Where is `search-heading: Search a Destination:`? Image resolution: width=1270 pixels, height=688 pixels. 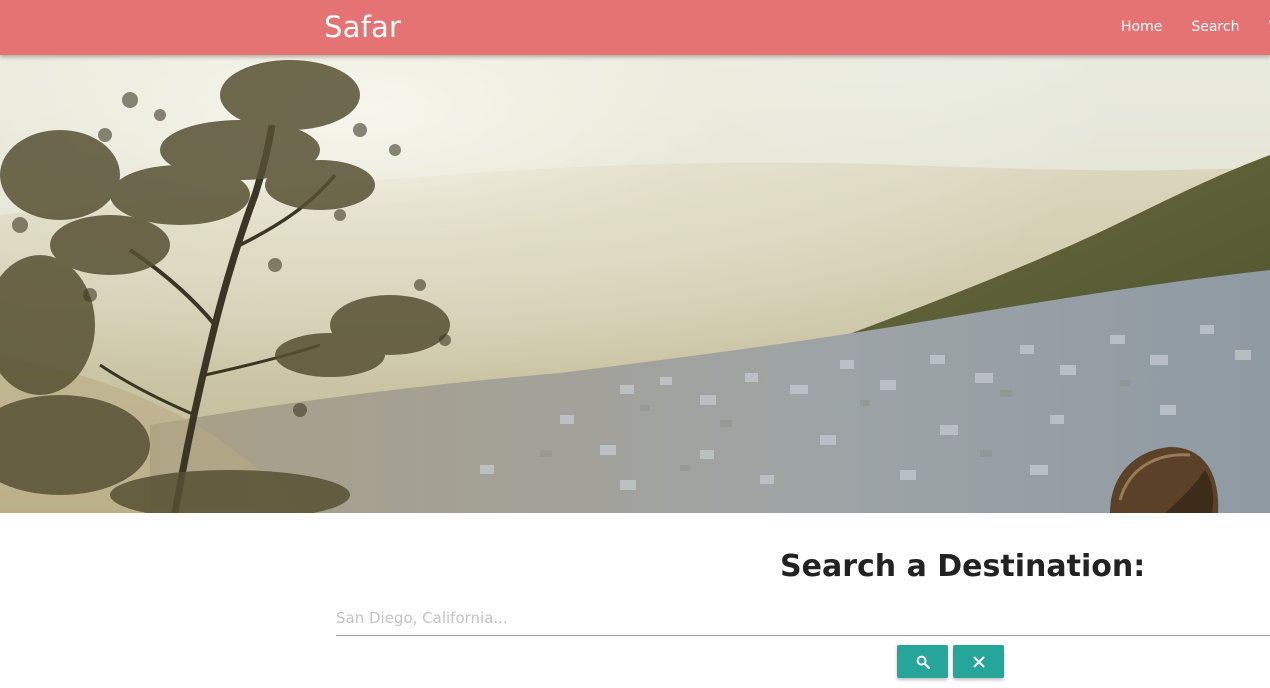 search-heading: Search a Destination: is located at coordinates (963, 566).